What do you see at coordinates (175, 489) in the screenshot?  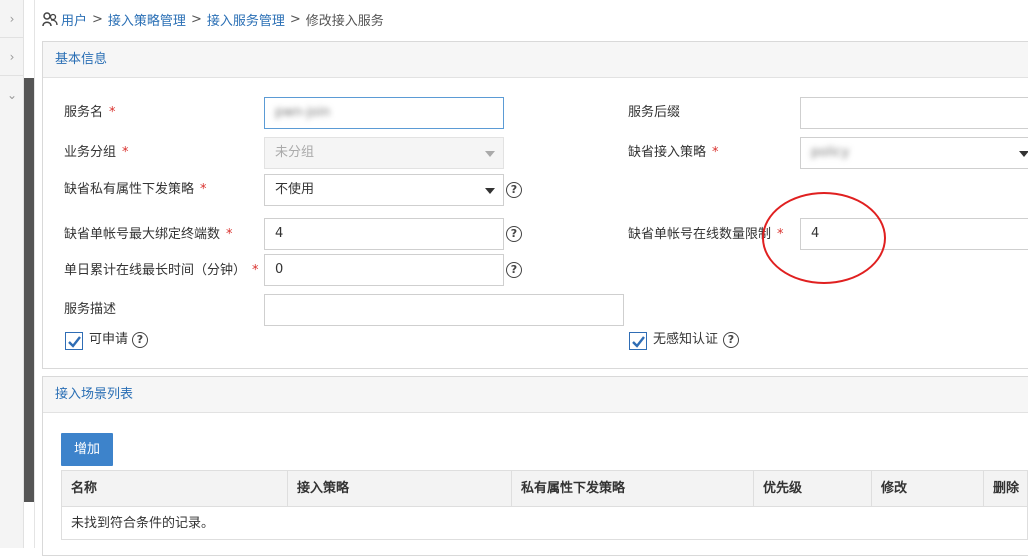 I see `column-header-name: 名称` at bounding box center [175, 489].